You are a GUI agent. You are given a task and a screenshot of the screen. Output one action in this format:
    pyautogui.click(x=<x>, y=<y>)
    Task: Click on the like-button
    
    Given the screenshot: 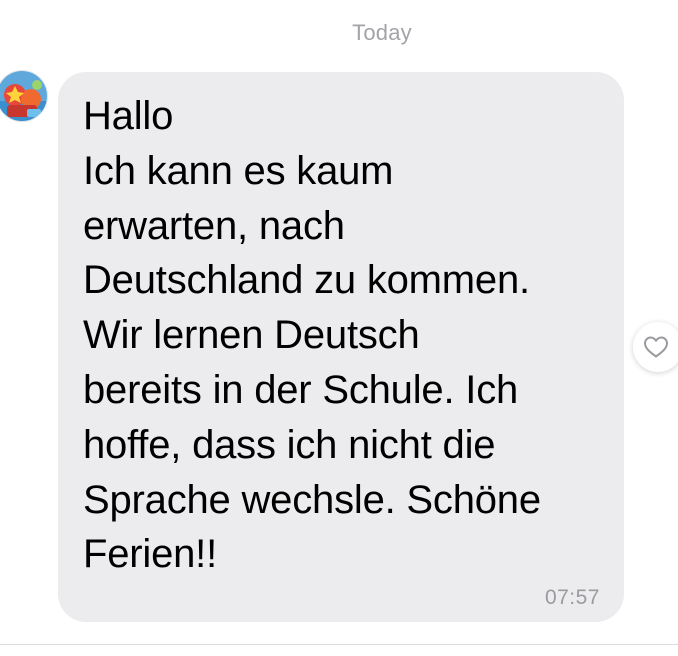 What is the action you would take?
    pyautogui.click(x=655, y=347)
    